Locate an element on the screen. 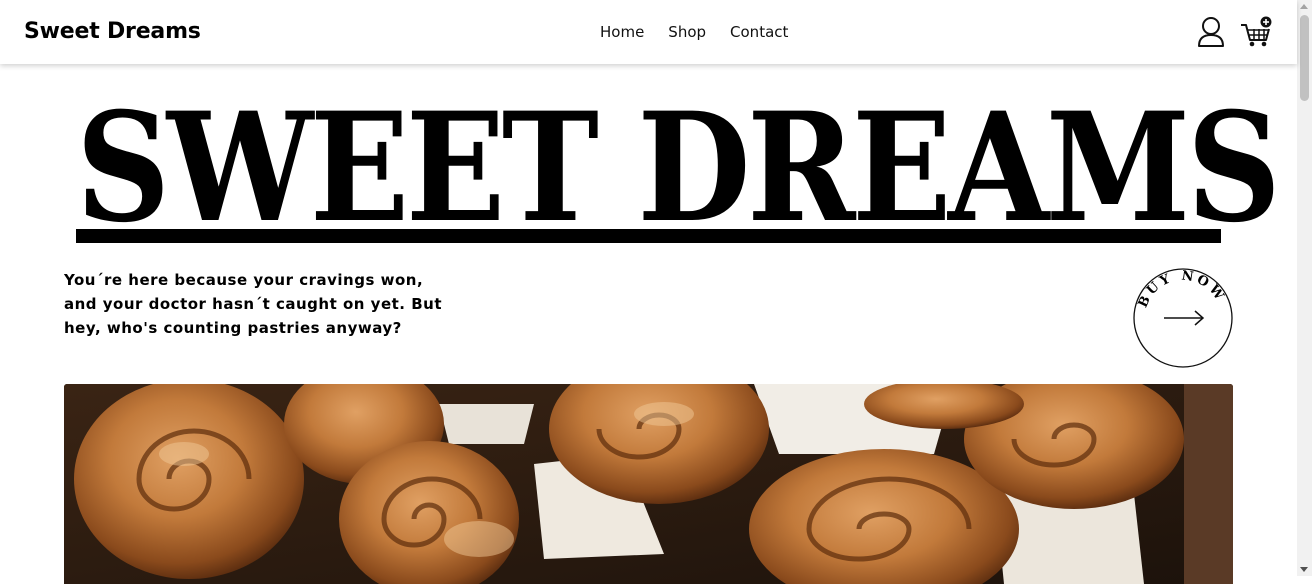  nav-home-link: Home is located at coordinates (622, 32).